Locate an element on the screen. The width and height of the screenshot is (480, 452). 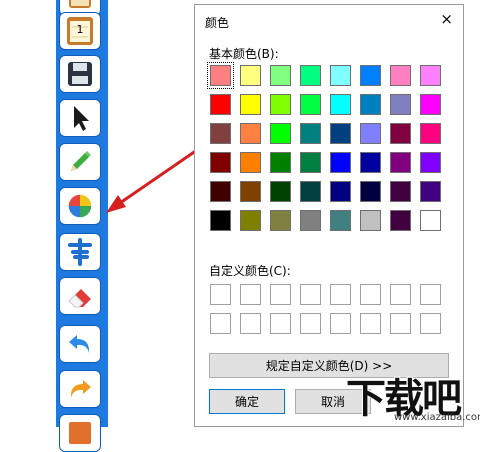
ok-button: 确定 is located at coordinates (247, 401).